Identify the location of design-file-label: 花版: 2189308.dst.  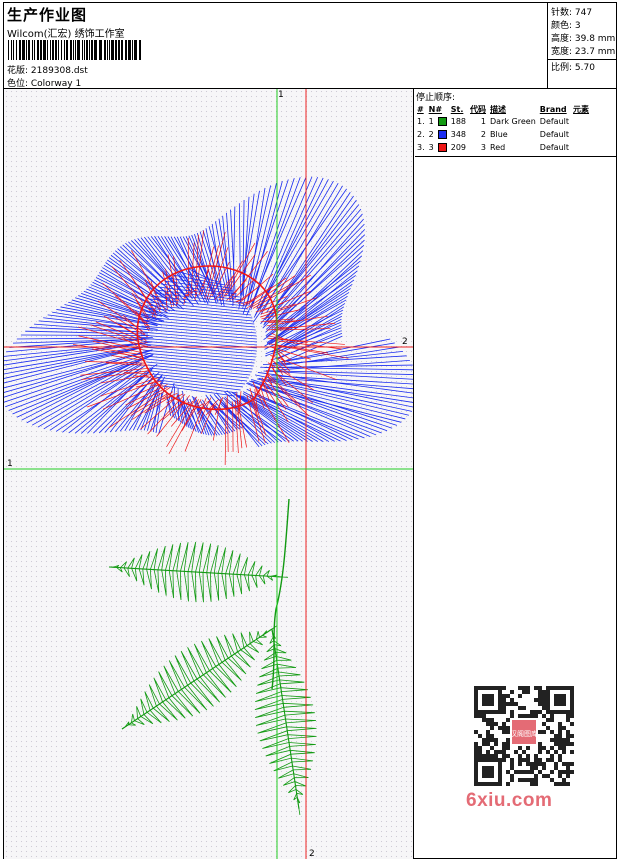
(47, 71).